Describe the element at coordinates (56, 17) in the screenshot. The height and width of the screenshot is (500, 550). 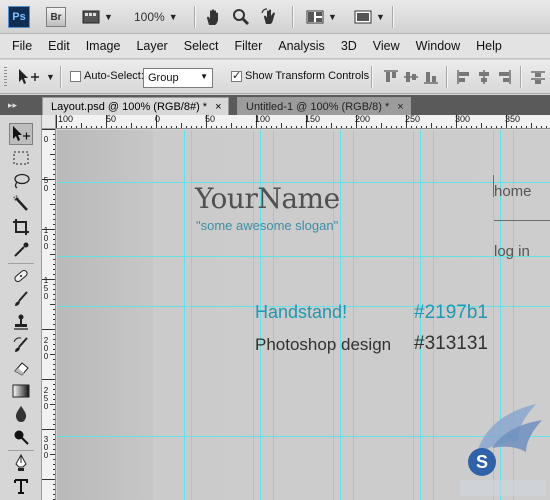
I see `bridge-button: Br` at that location.